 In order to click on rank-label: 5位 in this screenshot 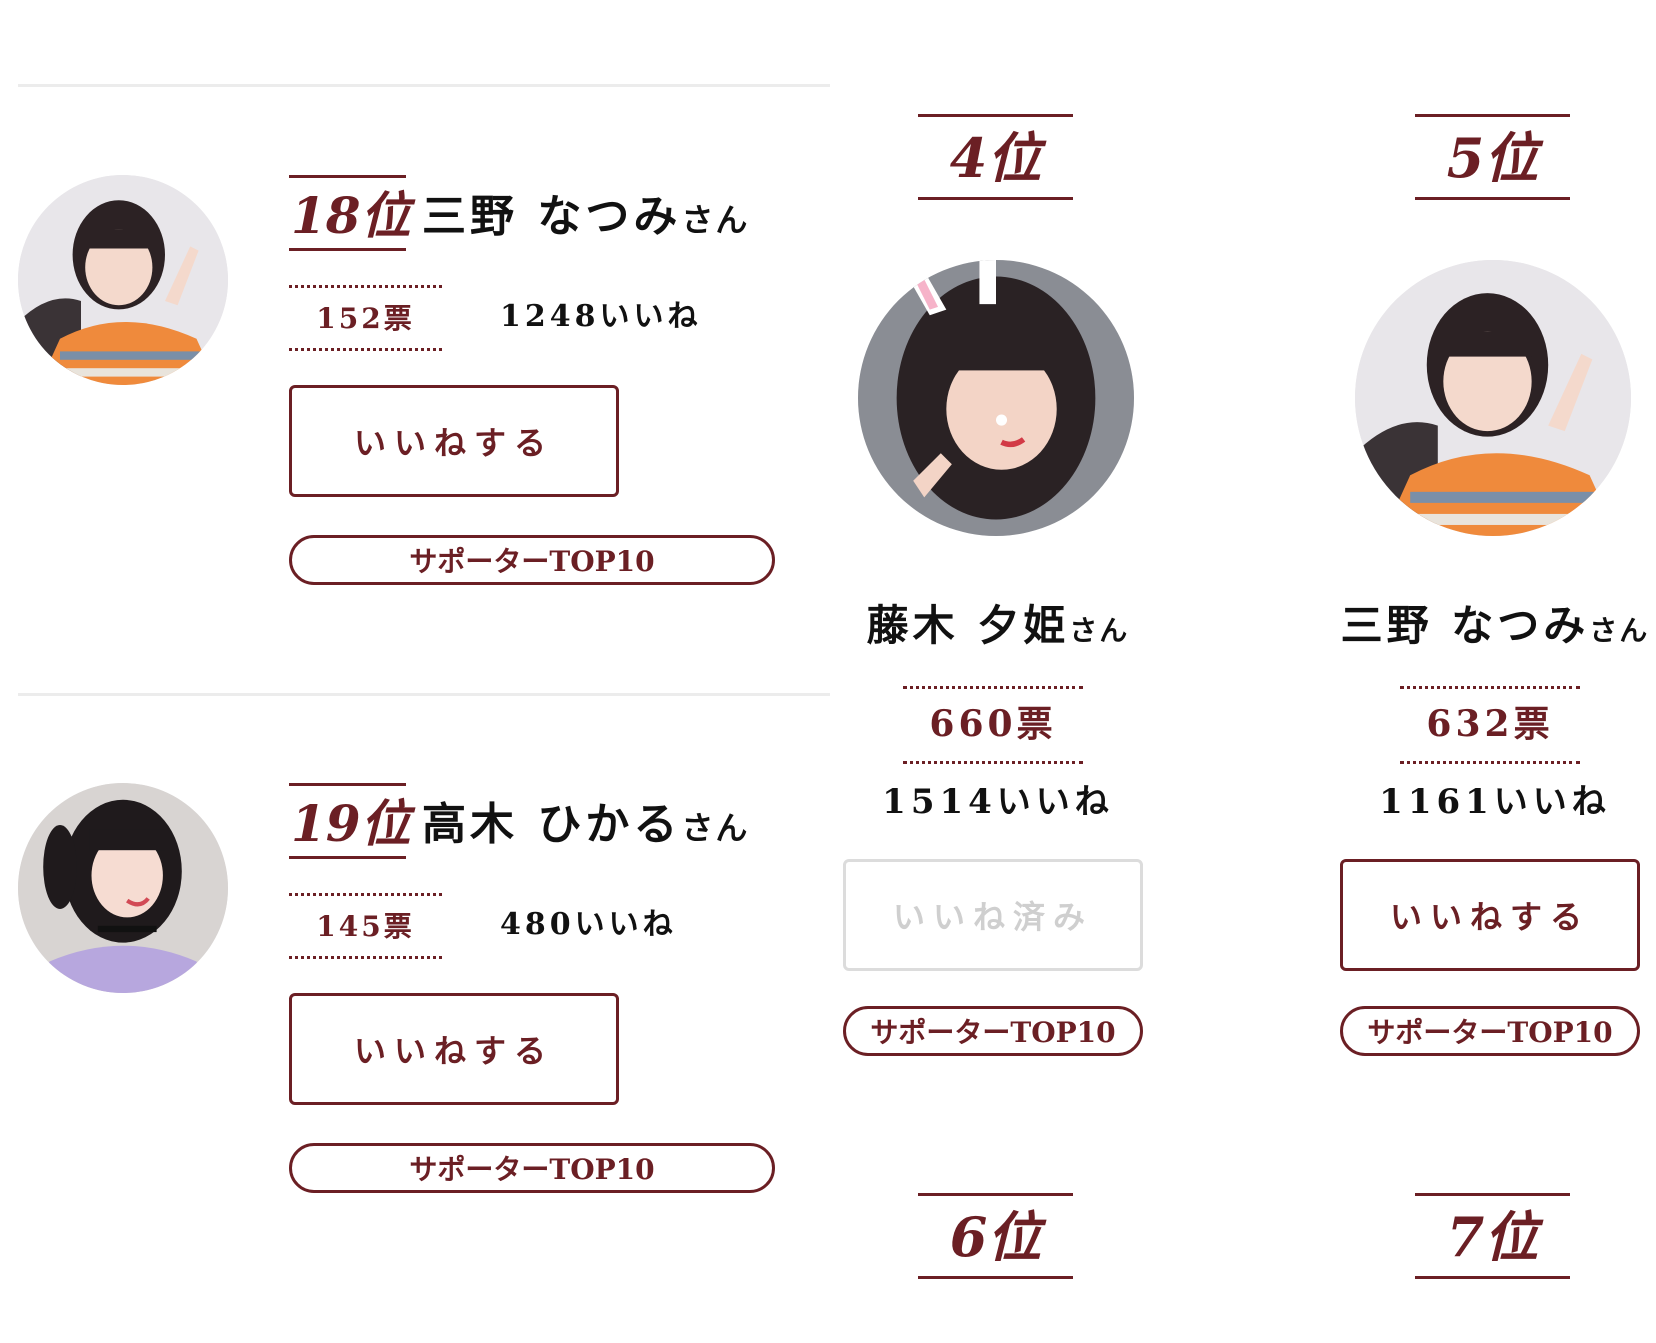, I will do `click(1492, 158)`.